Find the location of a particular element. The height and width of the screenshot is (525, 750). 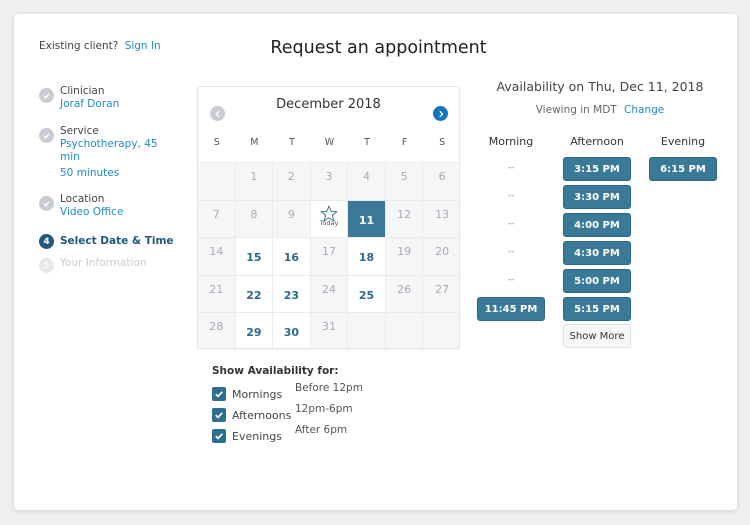

afternoons-checkbox is located at coordinates (219, 415).